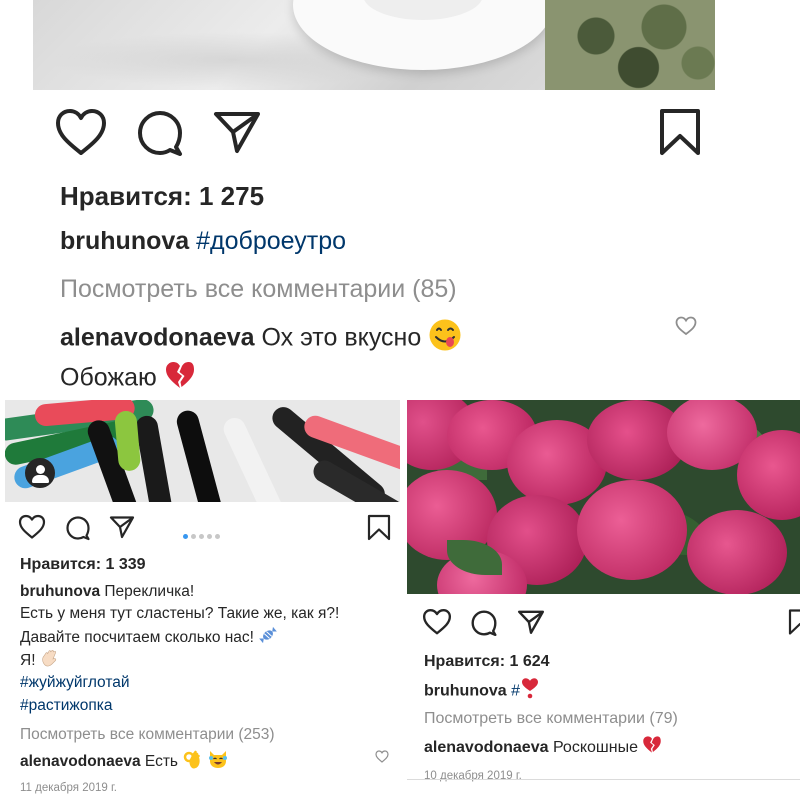  Describe the element at coordinates (66, 705) in the screenshot. I see `caption-hashtag: #растижопка` at that location.